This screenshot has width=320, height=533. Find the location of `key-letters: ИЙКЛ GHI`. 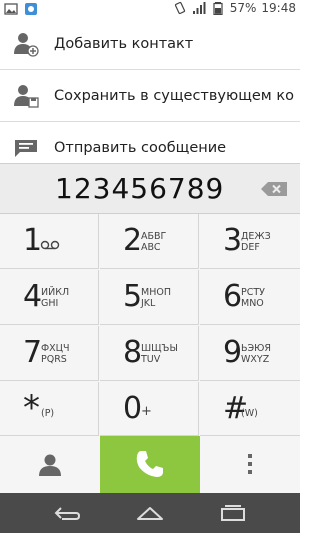

key-letters: ИЙКЛ GHI is located at coordinates (55, 298).